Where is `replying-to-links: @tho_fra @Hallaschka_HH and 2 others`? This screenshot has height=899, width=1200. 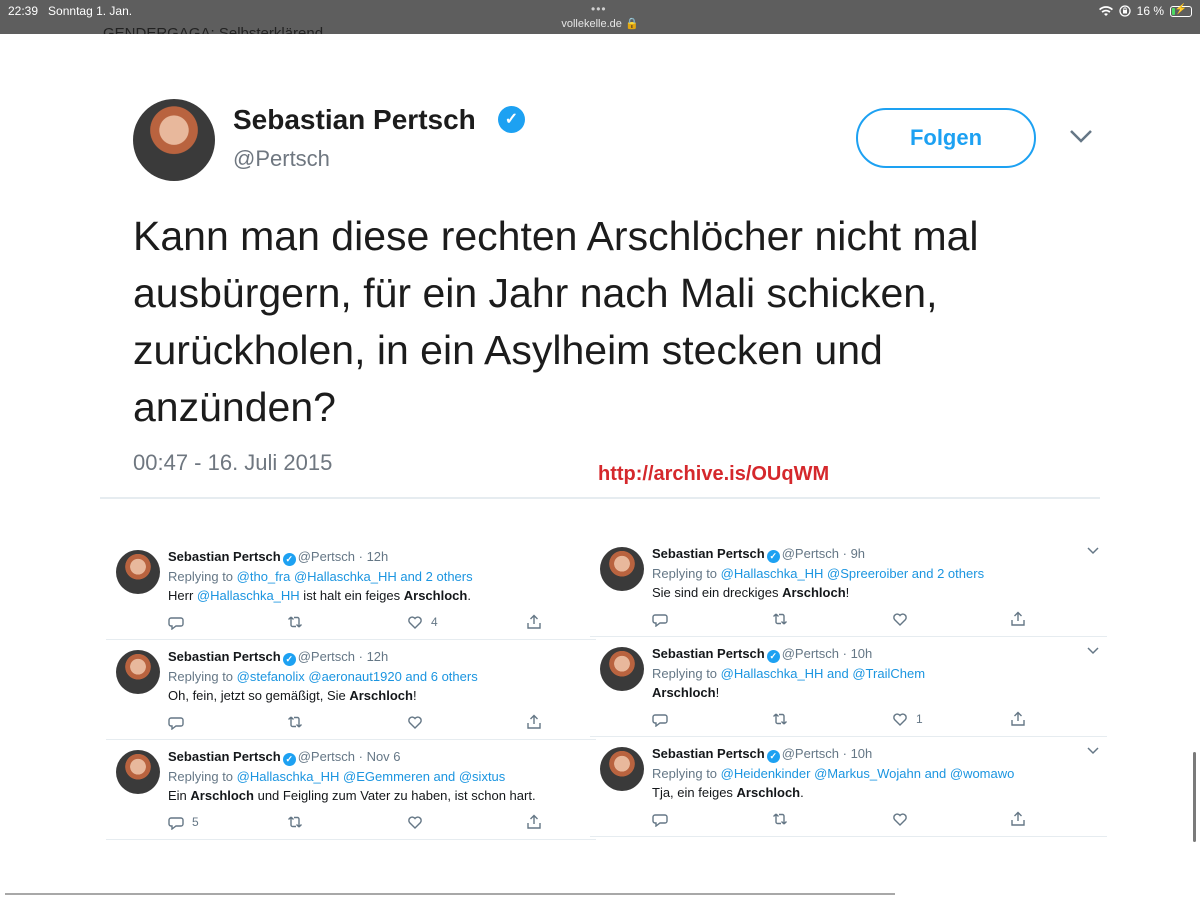
replying-to-links: @tho_fra @Hallaschka_HH and 2 others is located at coordinates (355, 576).